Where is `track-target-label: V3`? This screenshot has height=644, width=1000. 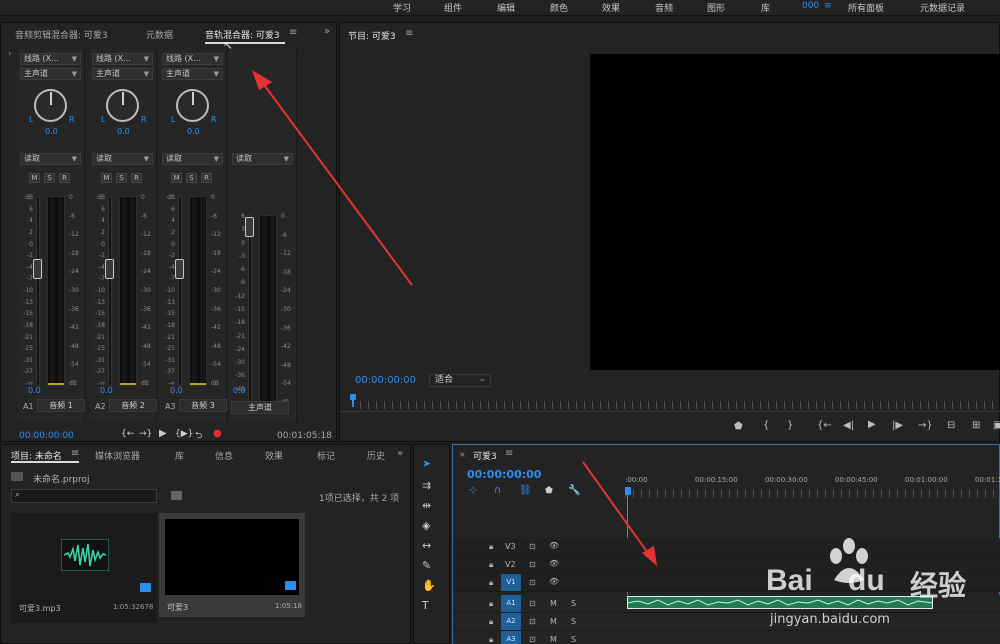 track-target-label: V3 is located at coordinates (510, 546).